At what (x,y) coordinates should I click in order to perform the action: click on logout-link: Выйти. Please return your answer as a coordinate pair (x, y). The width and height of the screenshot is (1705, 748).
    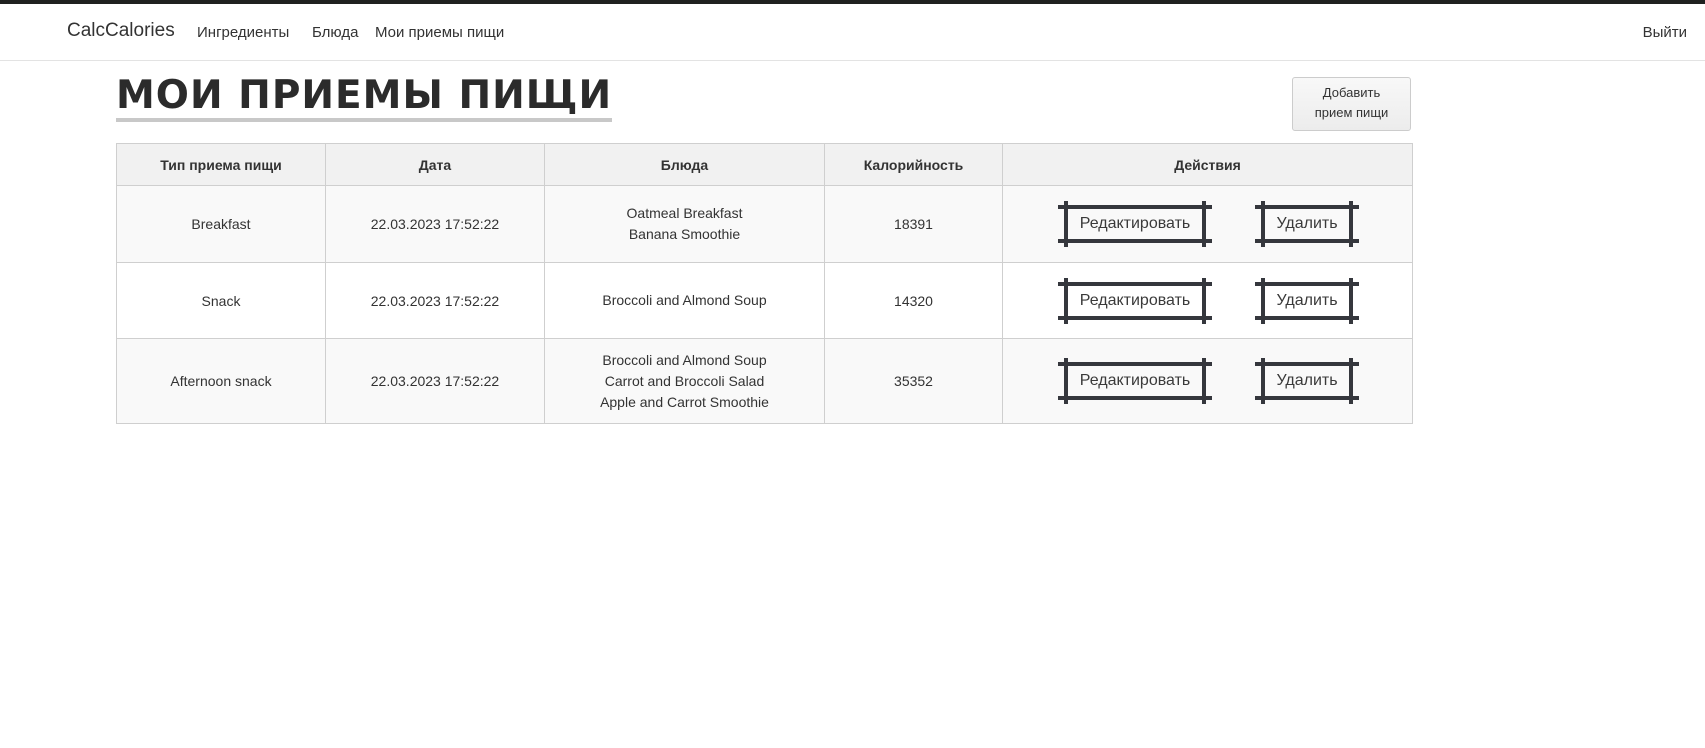
    Looking at the image, I should click on (1665, 32).